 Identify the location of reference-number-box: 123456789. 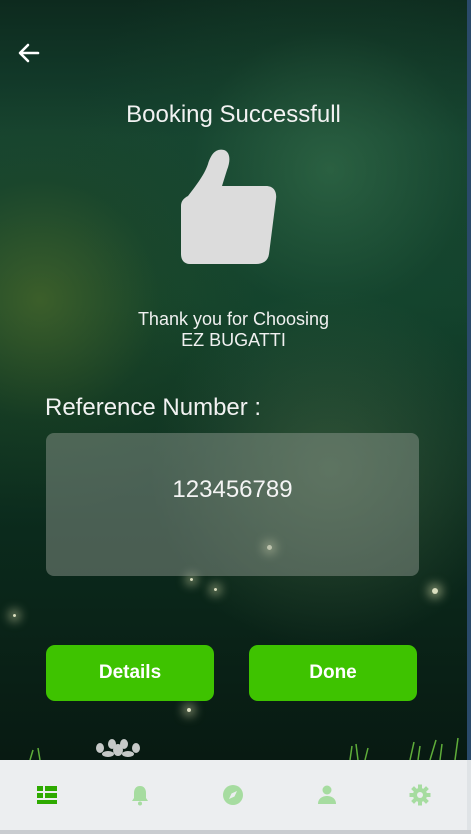
(232, 504).